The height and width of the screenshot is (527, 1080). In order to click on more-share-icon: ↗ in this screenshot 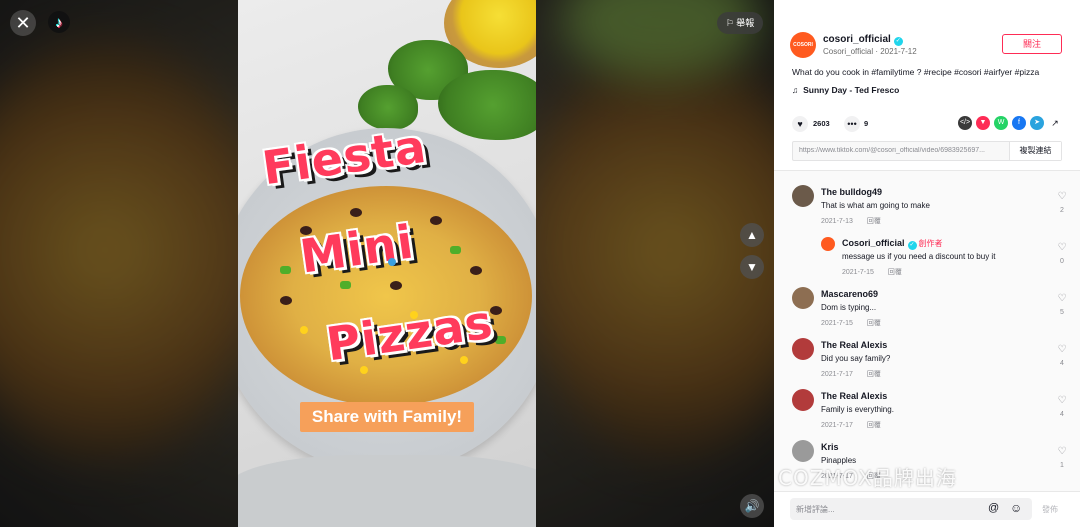, I will do `click(1055, 123)`.